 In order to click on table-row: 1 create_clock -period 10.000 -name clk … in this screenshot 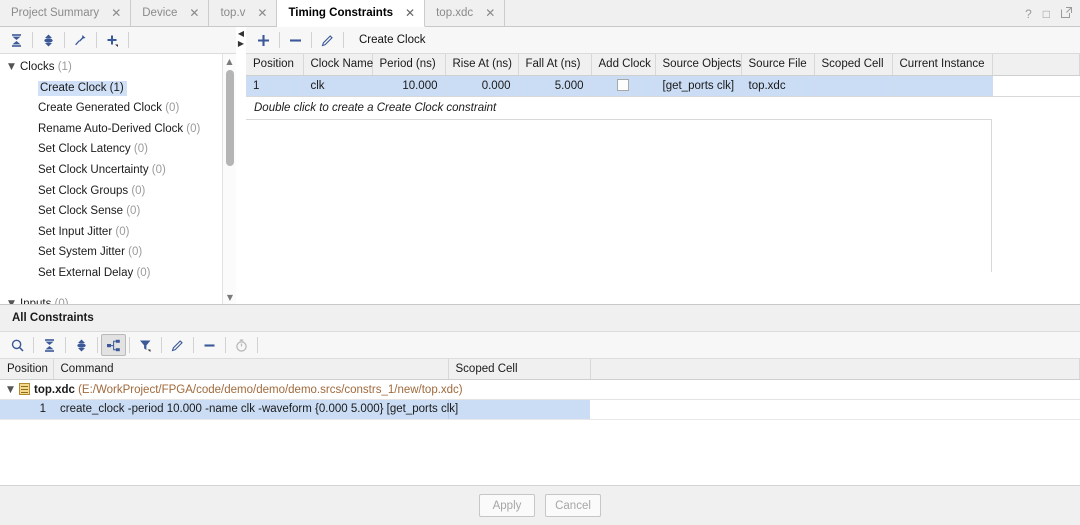, I will do `click(540, 409)`.